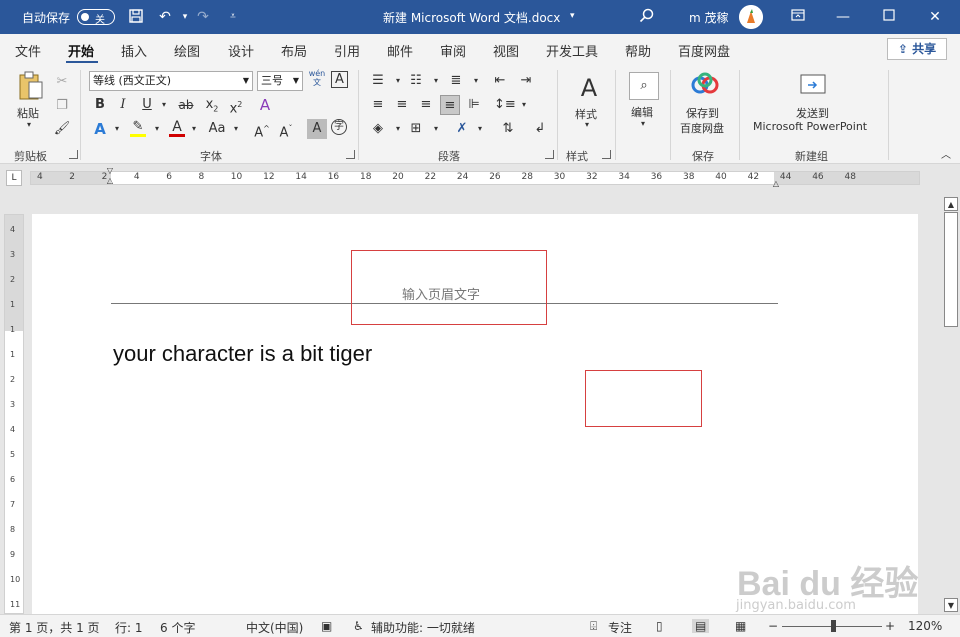 The height and width of the screenshot is (637, 960). Describe the element at coordinates (833, 626) in the screenshot. I see `zoom-slider-thumb` at that location.